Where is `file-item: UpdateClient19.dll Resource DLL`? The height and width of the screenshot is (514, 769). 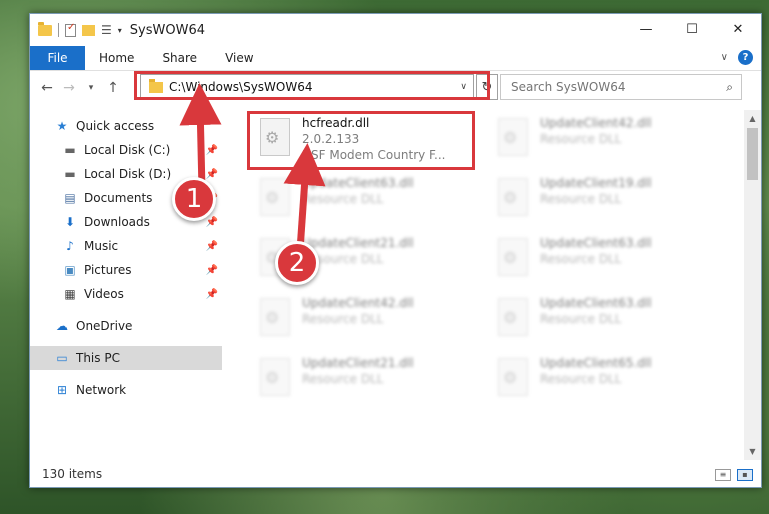 file-item: UpdateClient19.dll Resource DLL is located at coordinates (602, 202).